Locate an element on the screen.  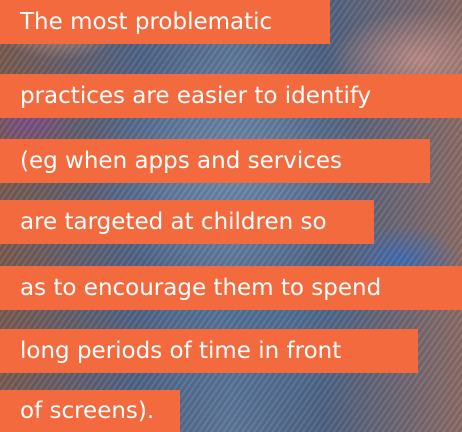
caption-line-4: are targeted at children so is located at coordinates (187, 222).